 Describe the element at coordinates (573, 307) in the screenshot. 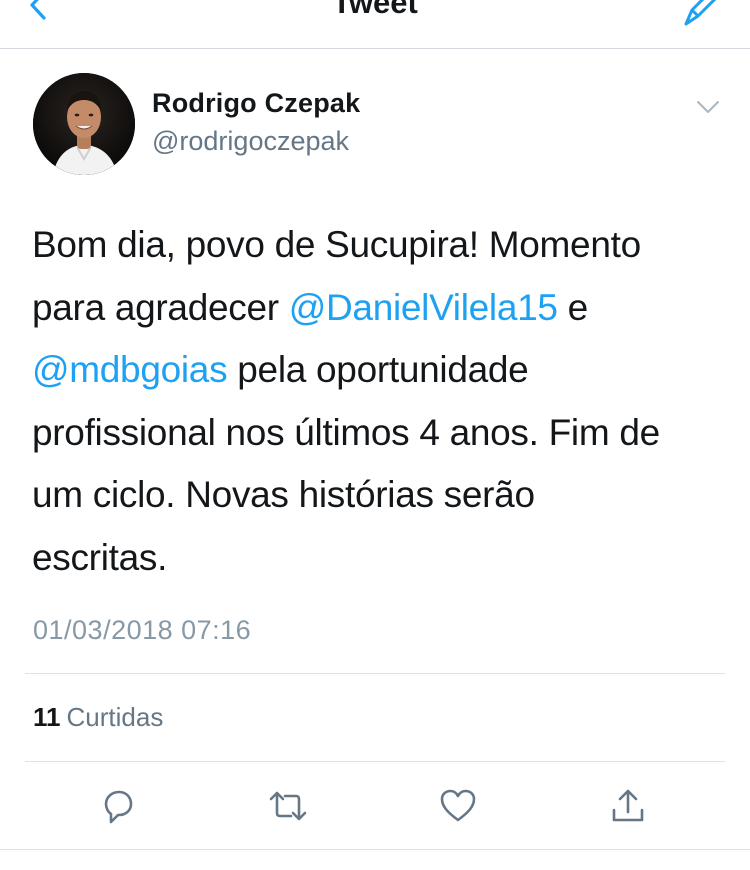

I see `tweet-text-segment: e` at that location.